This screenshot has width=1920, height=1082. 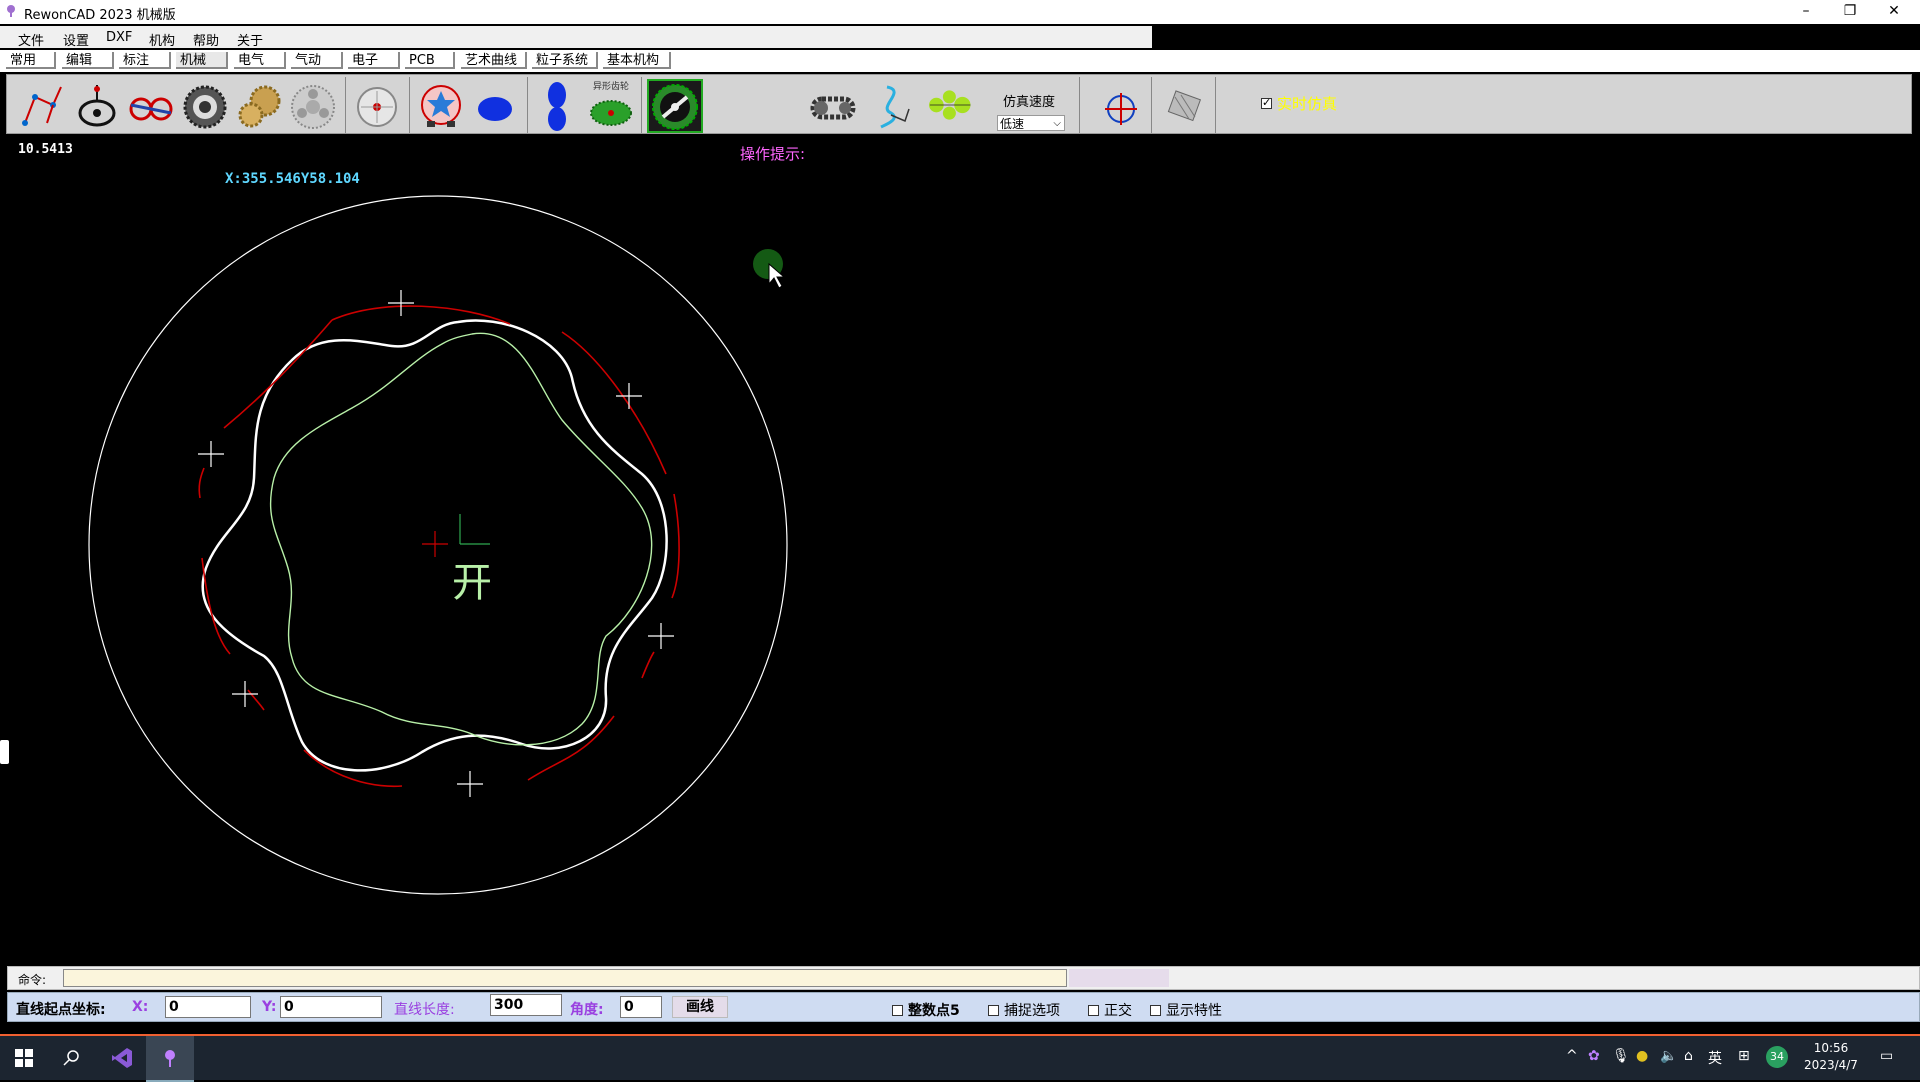 I want to click on operation-hint: 操作提示:, so click(x=773, y=154).